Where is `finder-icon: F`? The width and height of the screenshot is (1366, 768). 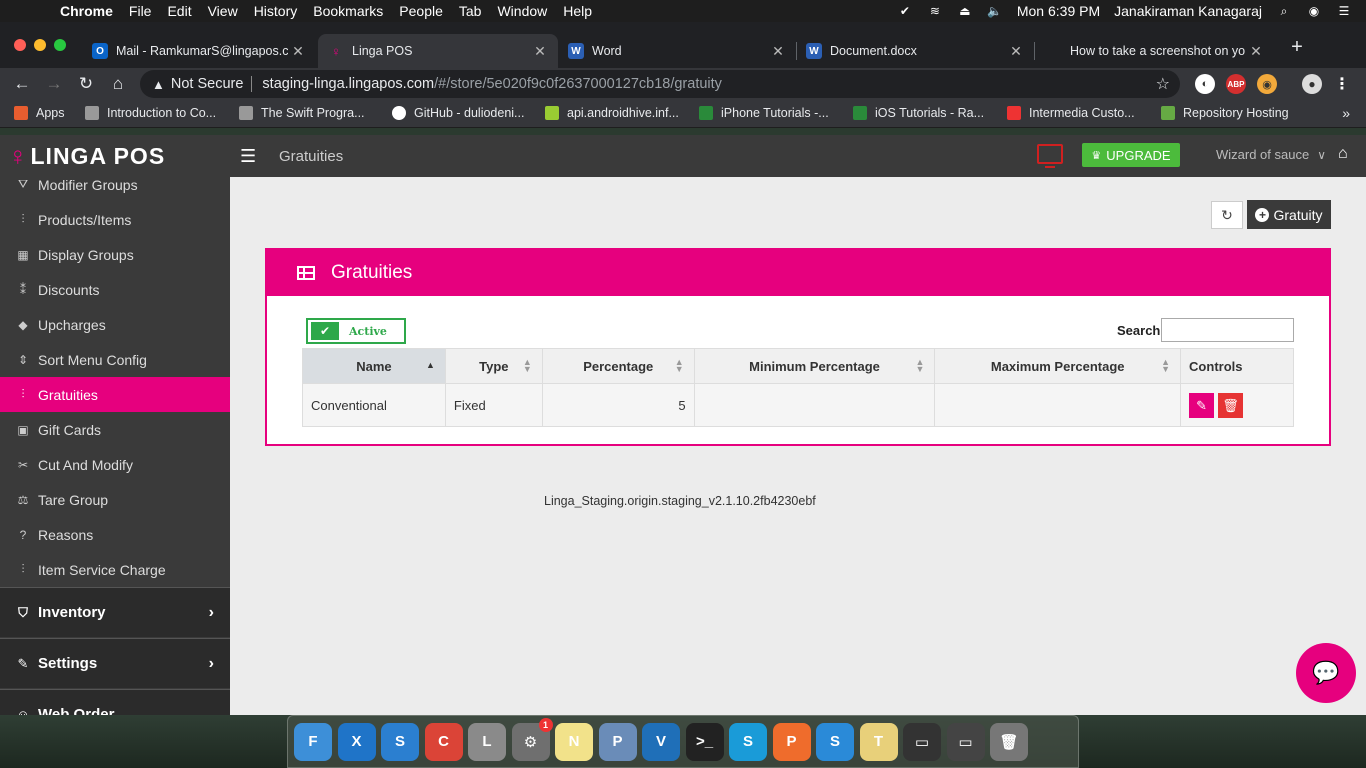 finder-icon: F is located at coordinates (313, 741).